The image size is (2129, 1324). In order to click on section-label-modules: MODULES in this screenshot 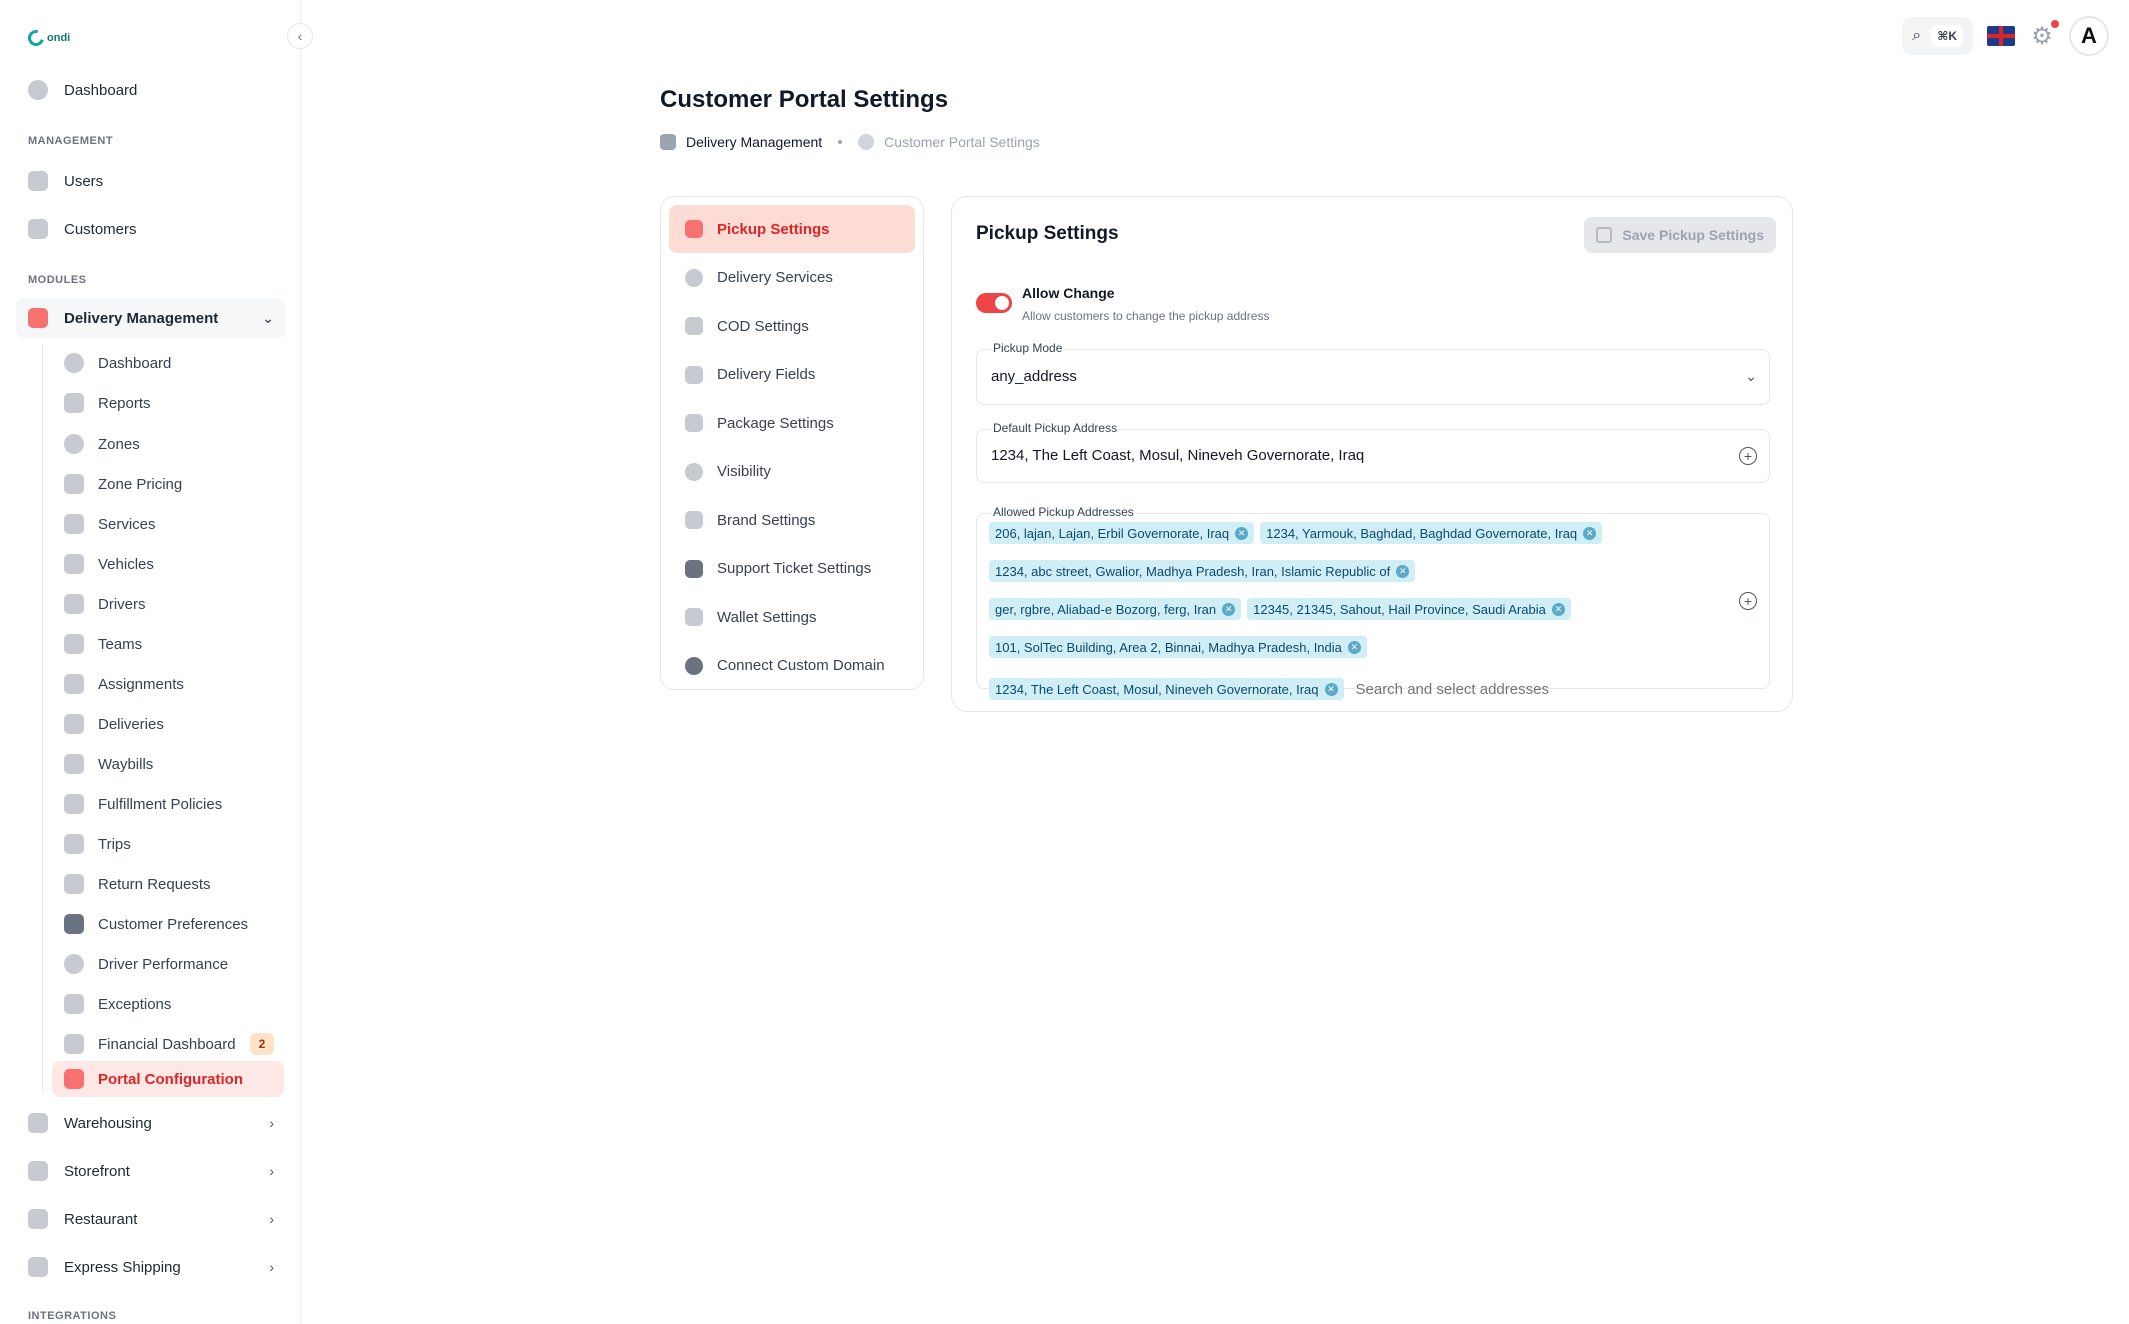, I will do `click(57, 280)`.